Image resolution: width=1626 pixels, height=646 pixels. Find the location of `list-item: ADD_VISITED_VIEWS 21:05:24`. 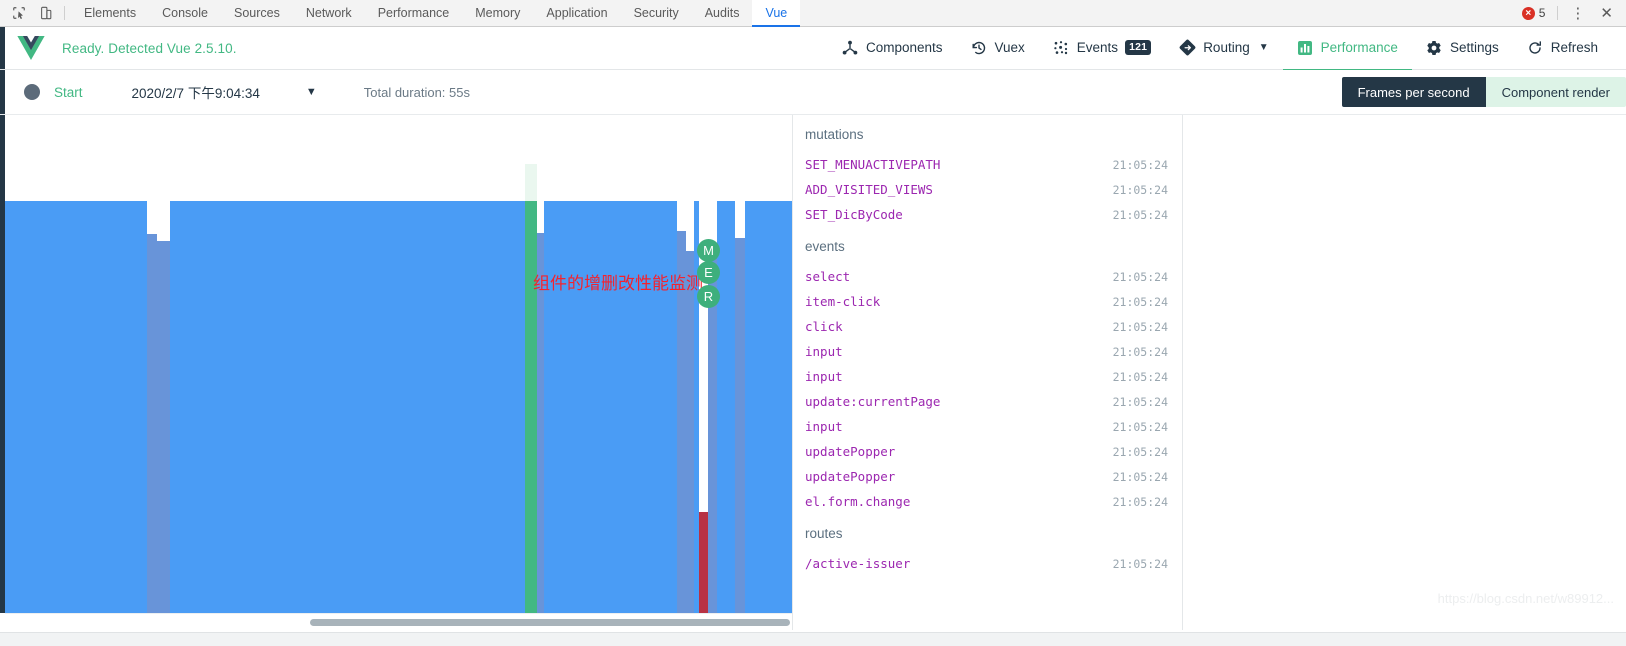

list-item: ADD_VISITED_VIEWS 21:05:24 is located at coordinates (987, 189).